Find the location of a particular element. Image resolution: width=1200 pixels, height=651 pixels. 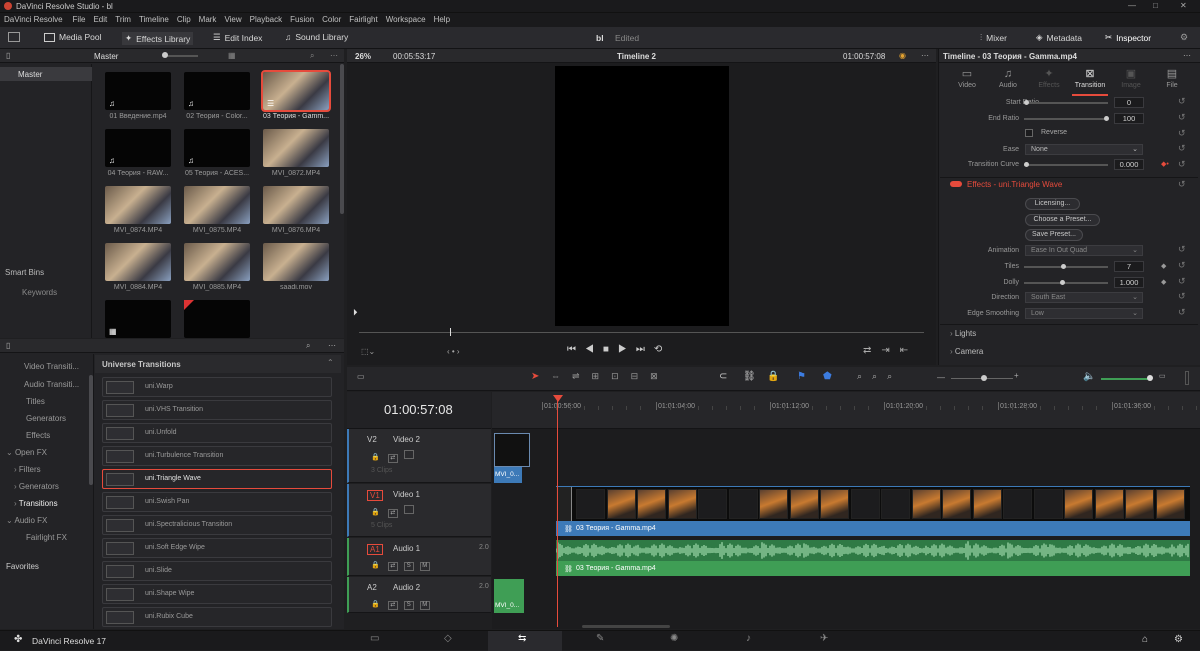

transition-item: uni.Rubix Cube is located at coordinates (217, 617).